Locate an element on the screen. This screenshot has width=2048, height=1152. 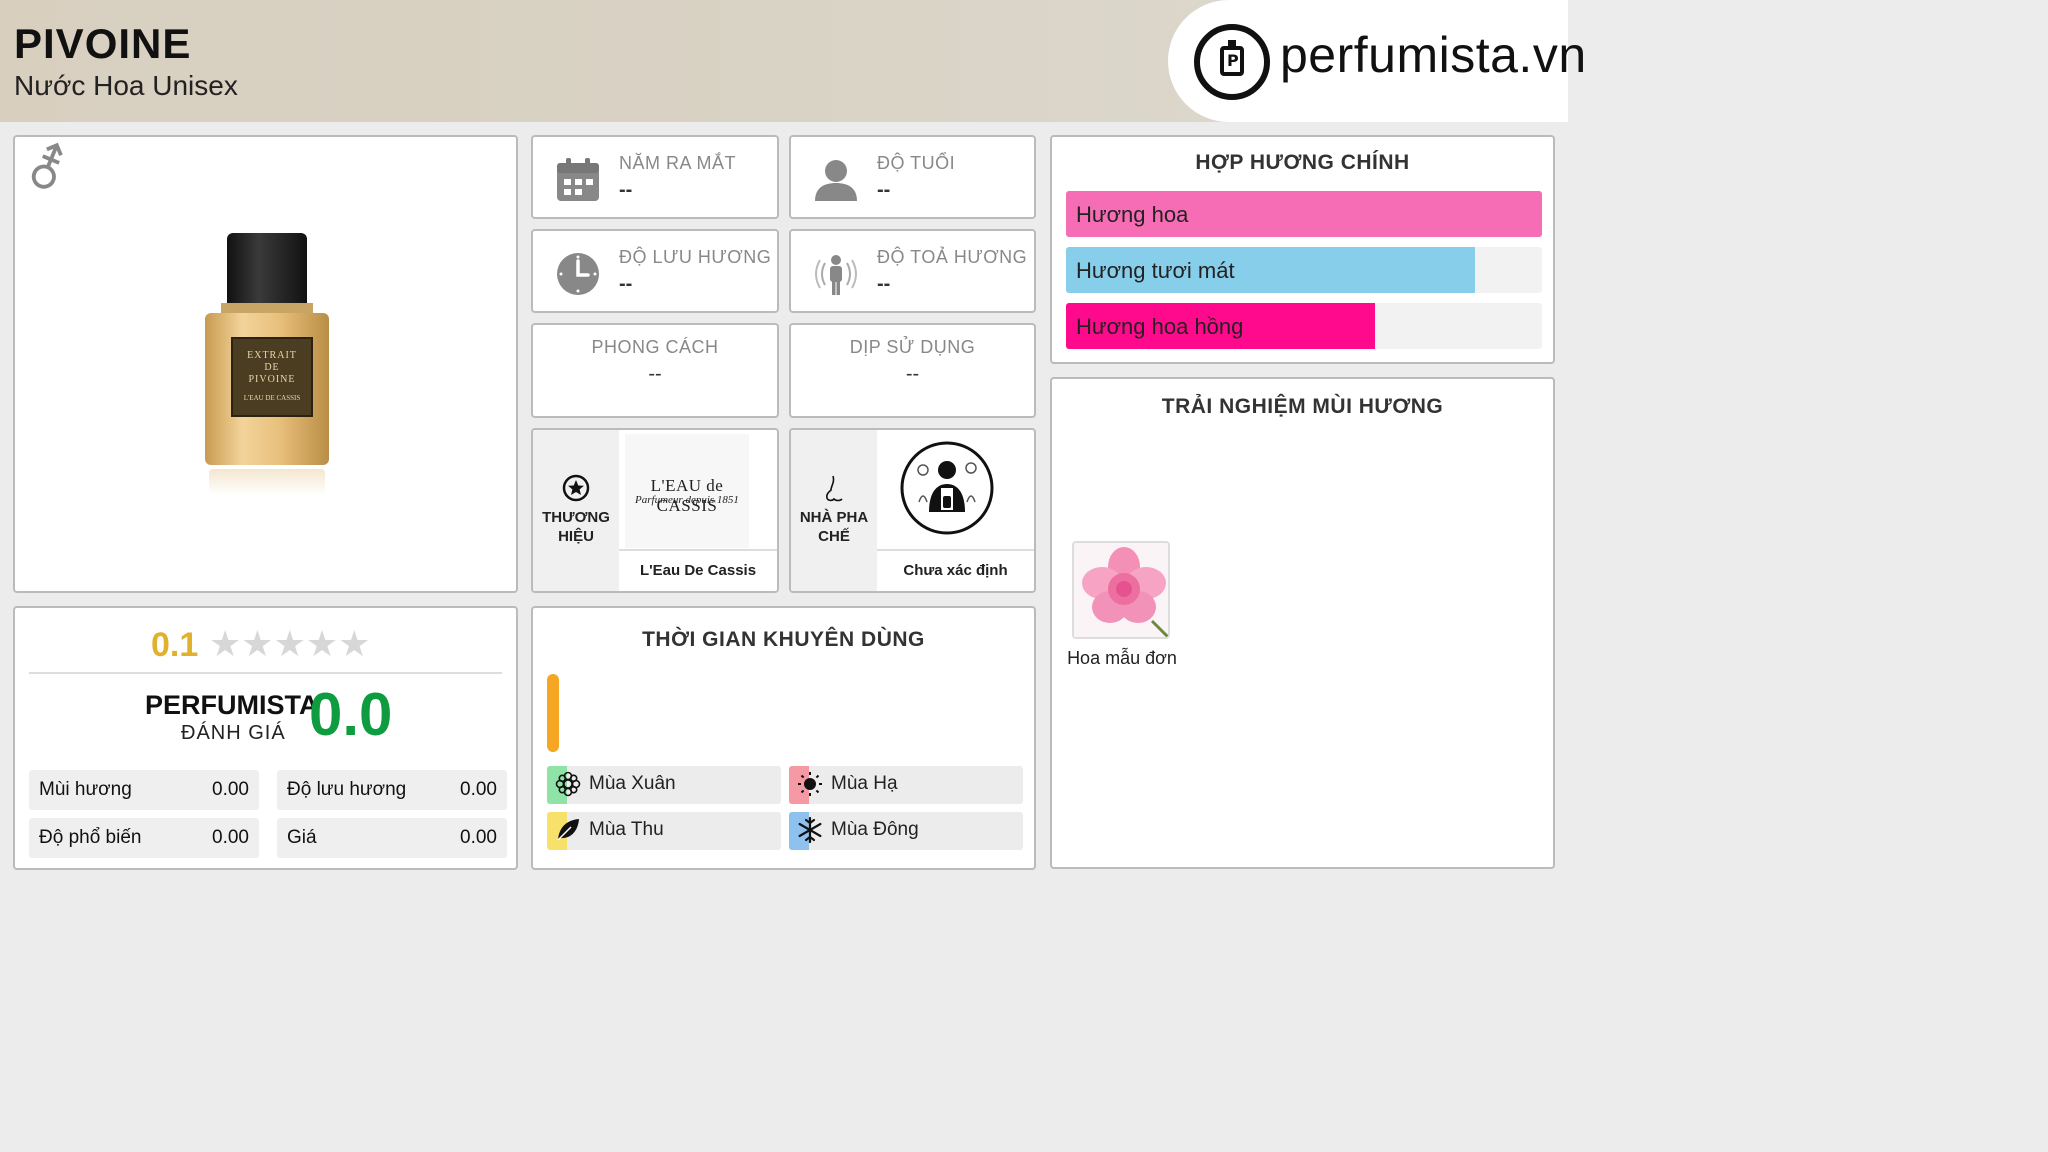
brand-logo: L'EAU de CASSIS Parfumeur depuis 1851 is located at coordinates (687, 491).